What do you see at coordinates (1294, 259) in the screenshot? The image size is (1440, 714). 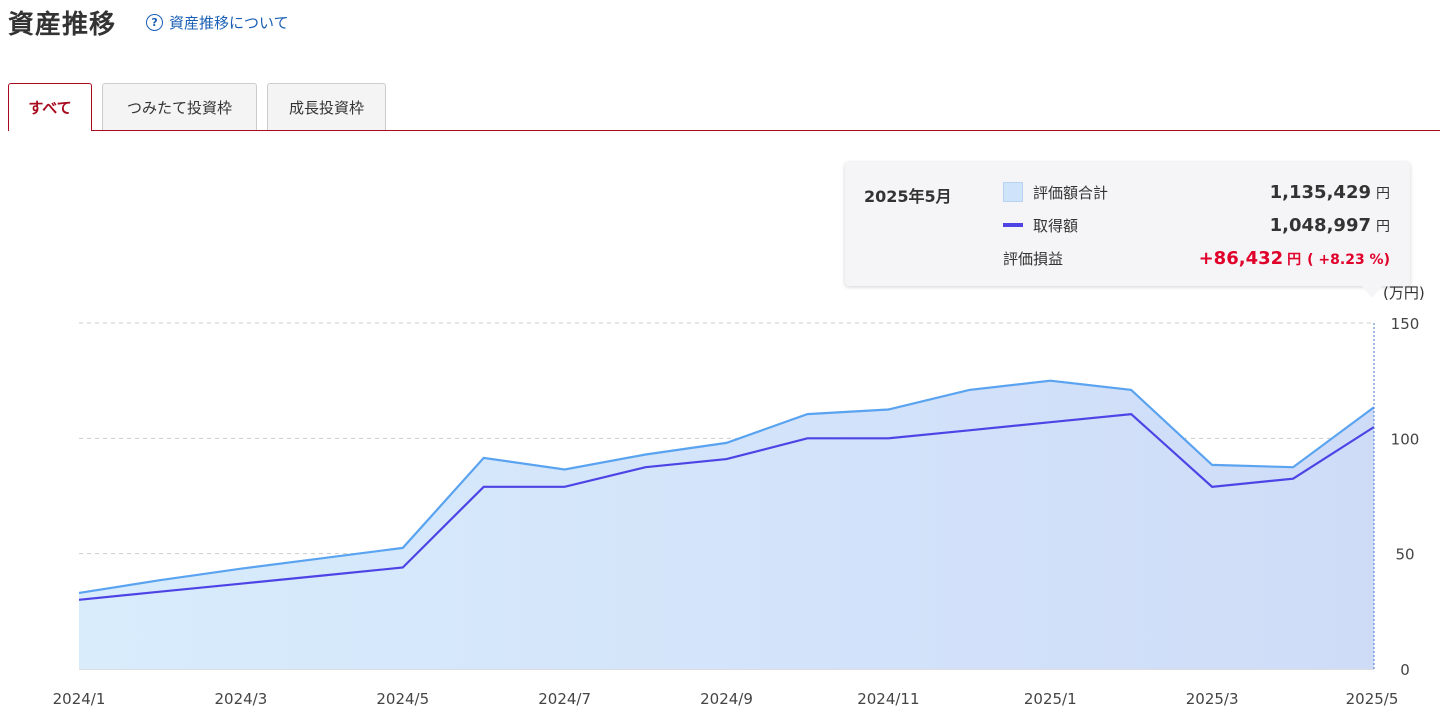 I see `gain-unit: 円` at bounding box center [1294, 259].